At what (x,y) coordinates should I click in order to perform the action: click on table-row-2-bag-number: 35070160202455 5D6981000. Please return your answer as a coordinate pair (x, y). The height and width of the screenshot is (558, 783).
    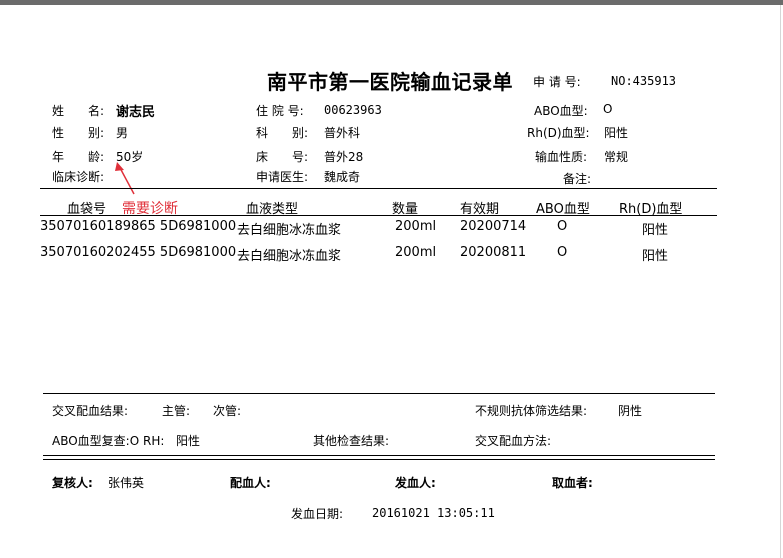
    Looking at the image, I should click on (138, 252).